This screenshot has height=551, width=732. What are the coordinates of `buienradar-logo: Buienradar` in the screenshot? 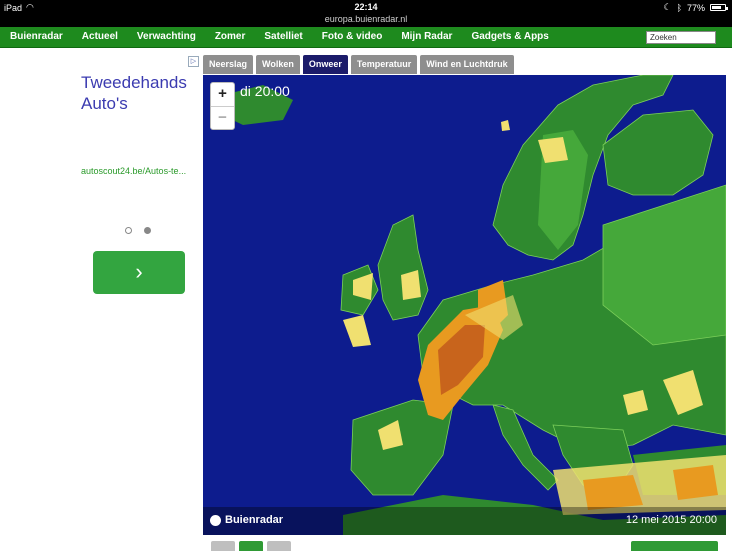 It's located at (246, 520).